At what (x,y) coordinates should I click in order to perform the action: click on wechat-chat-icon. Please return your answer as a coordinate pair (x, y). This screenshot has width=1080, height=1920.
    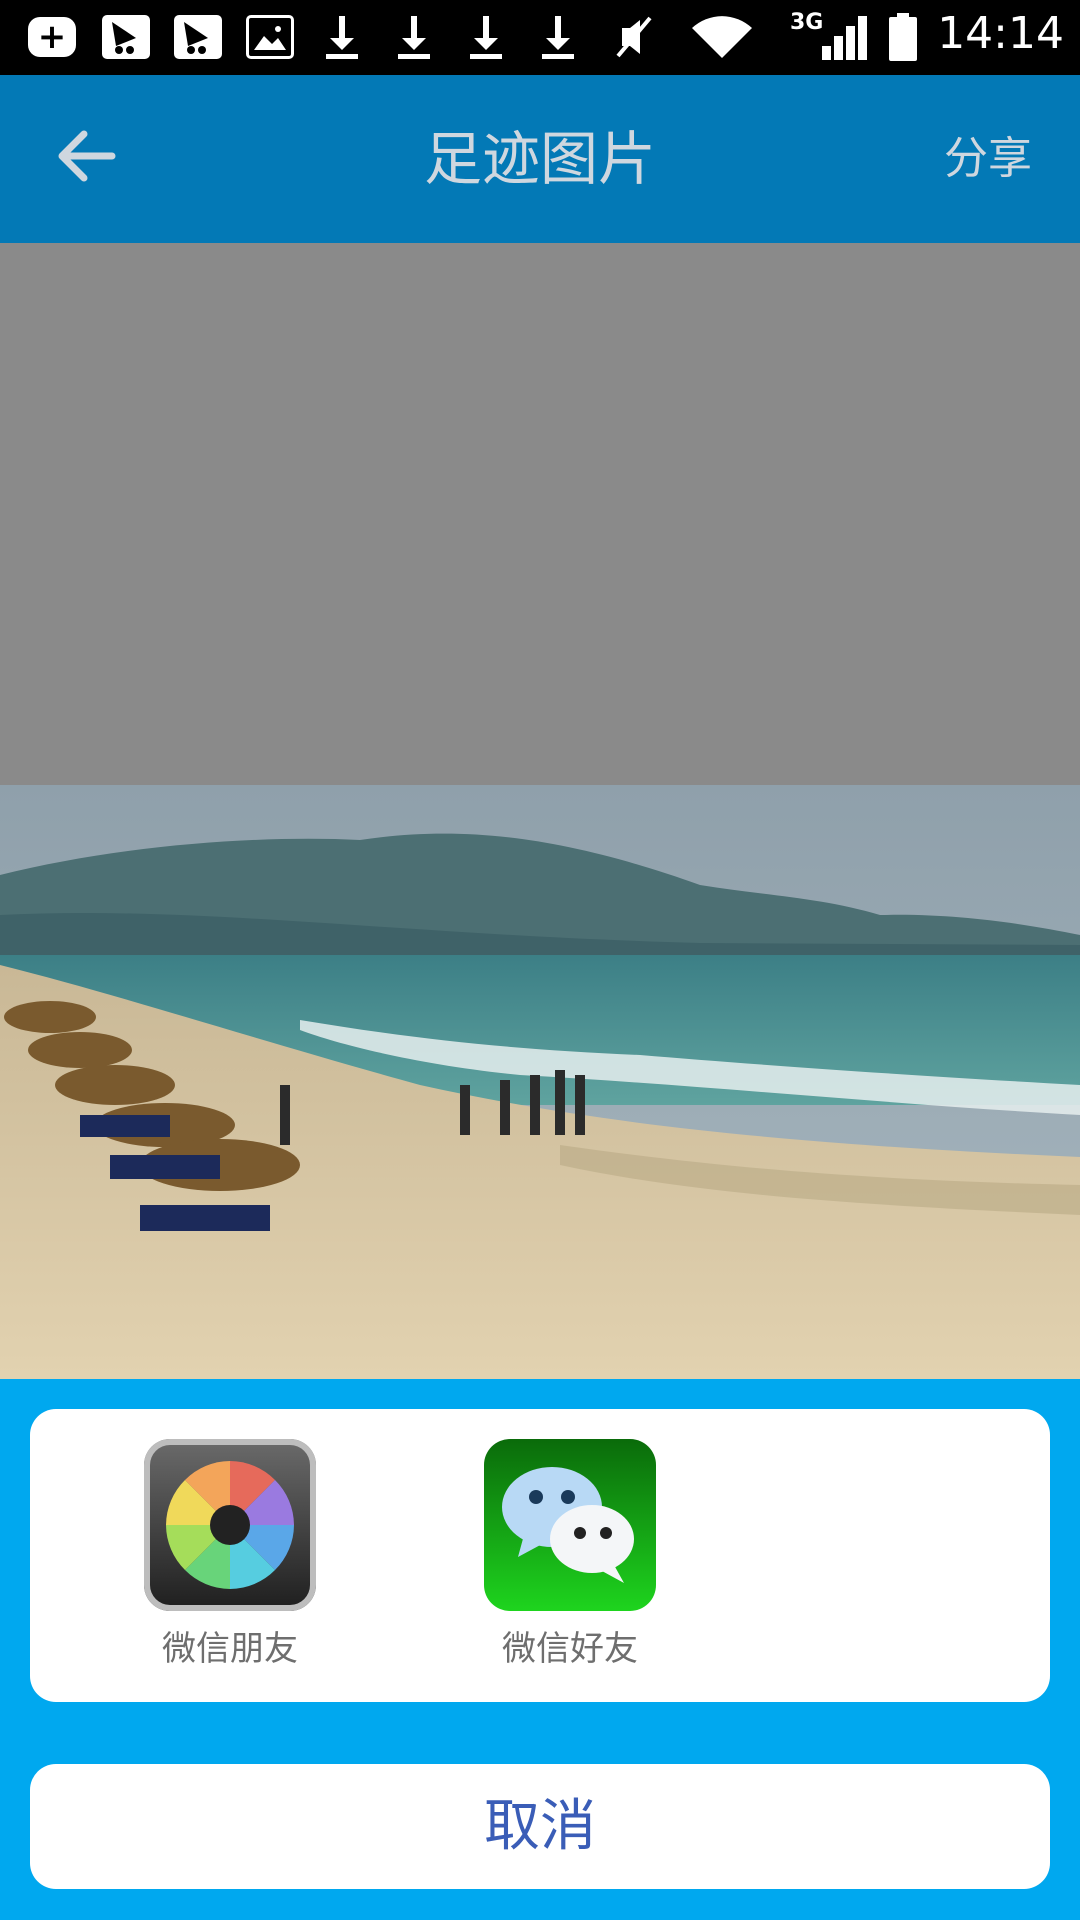
    Looking at the image, I should click on (570, 1525).